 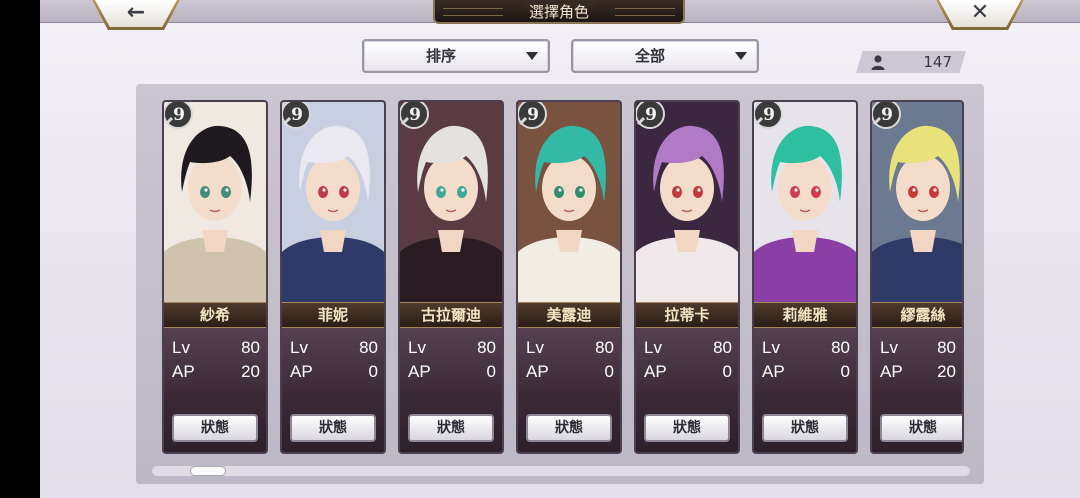 I want to click on back-arrow-icon: ←, so click(x=136, y=12).